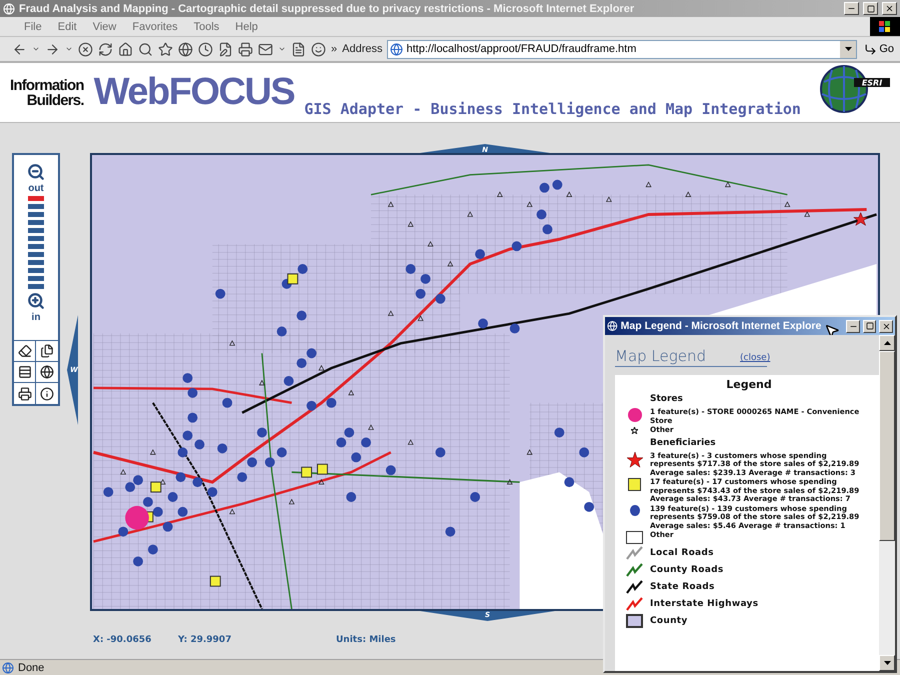 Image resolution: width=900 pixels, height=675 pixels. I want to click on star-marker, so click(861, 219).